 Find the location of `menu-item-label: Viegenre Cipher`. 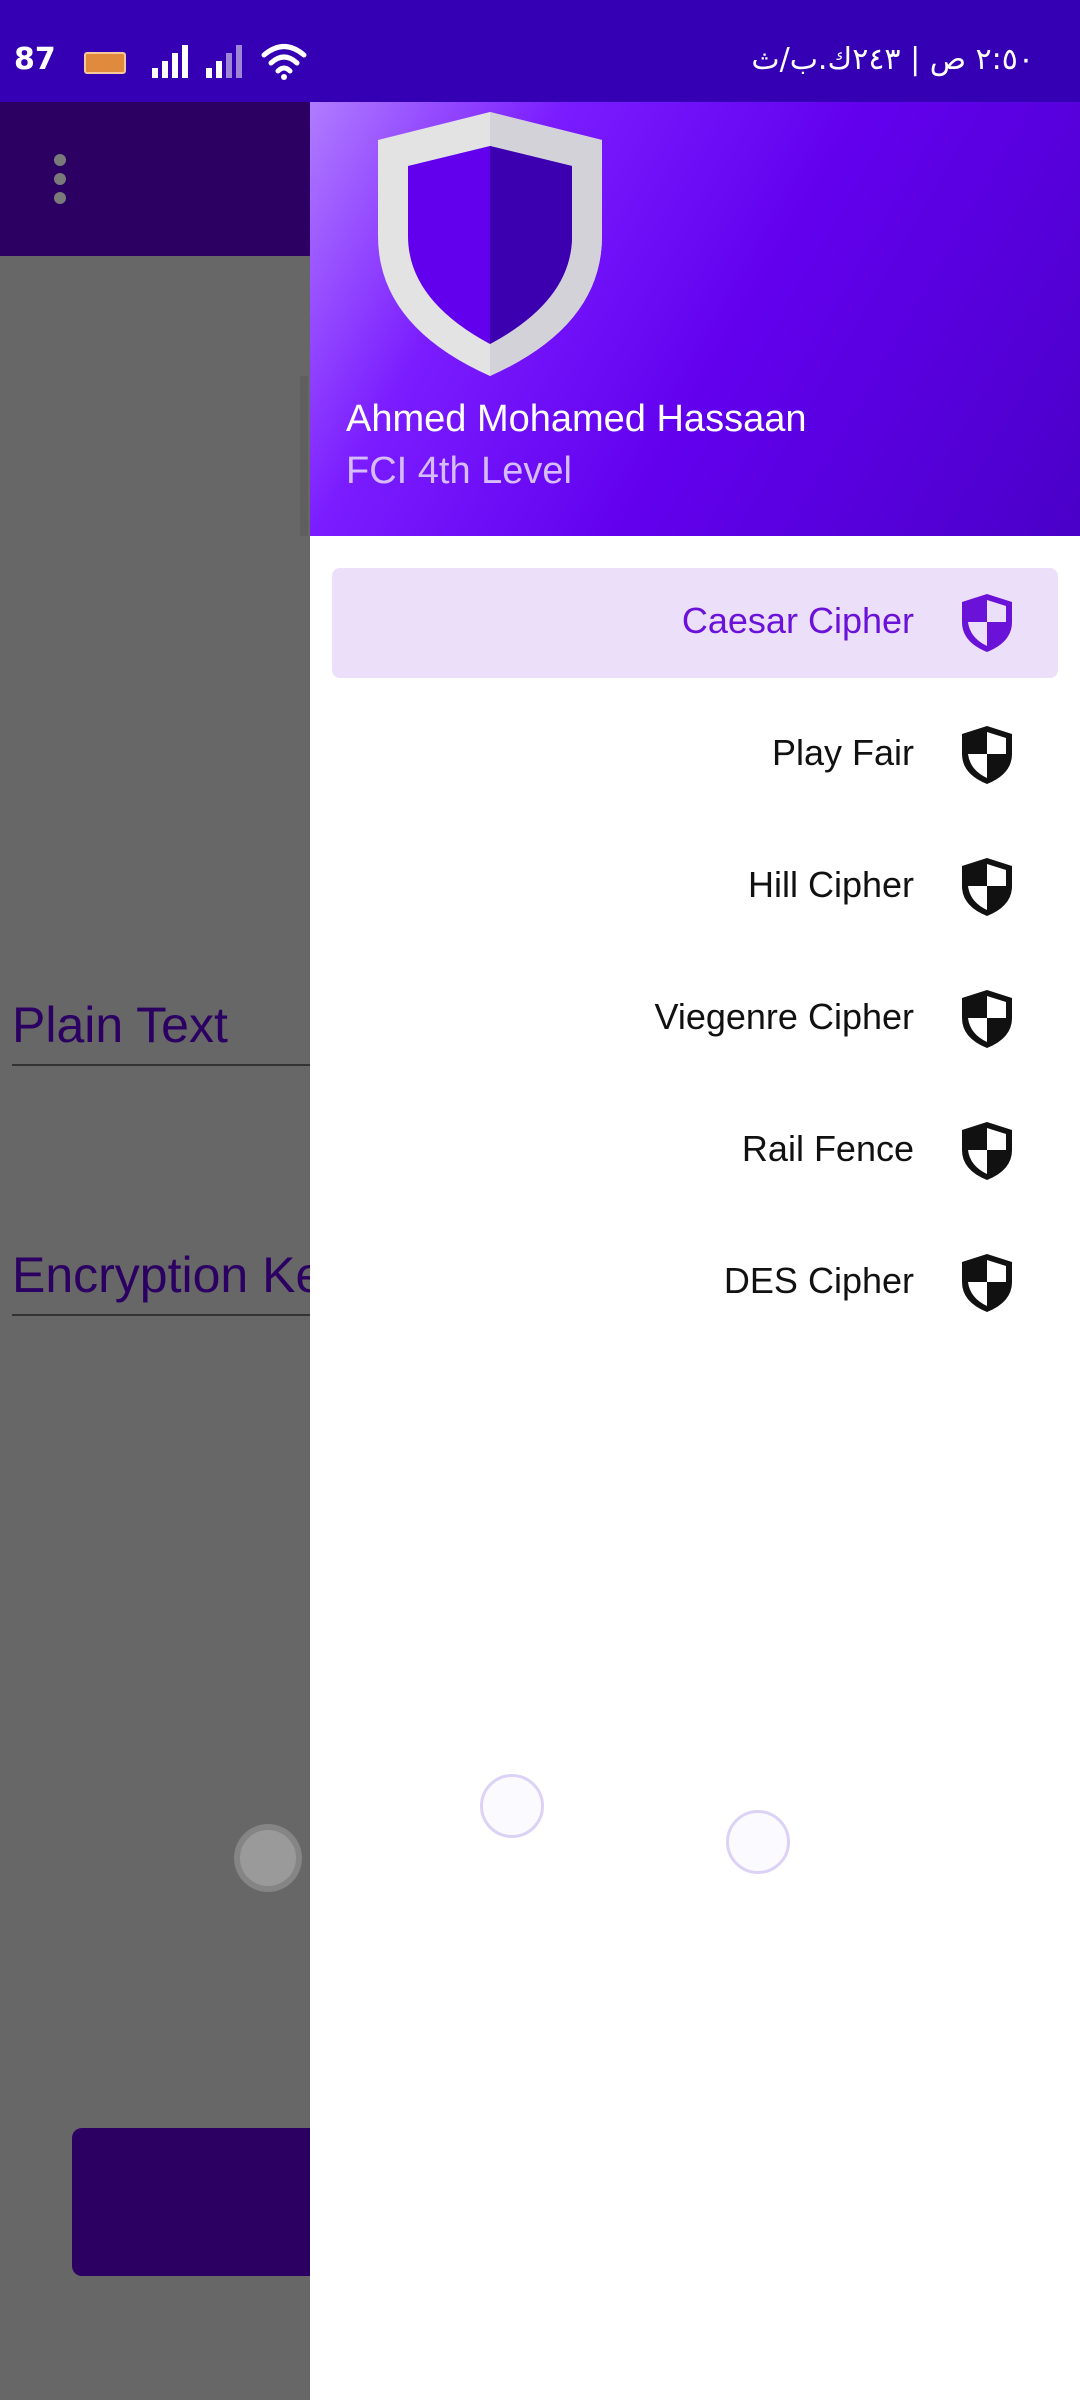

menu-item-label: Viegenre Cipher is located at coordinates (784, 1016).